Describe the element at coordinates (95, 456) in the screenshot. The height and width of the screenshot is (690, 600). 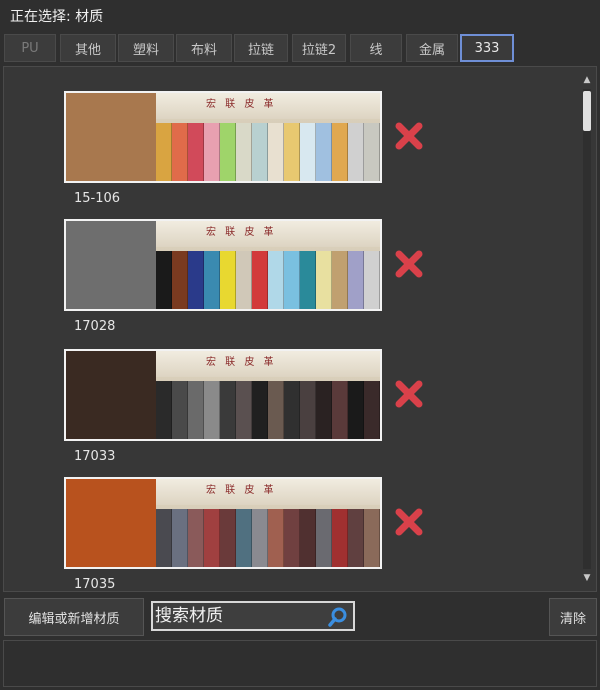
I see `material-code-label: 17033` at that location.